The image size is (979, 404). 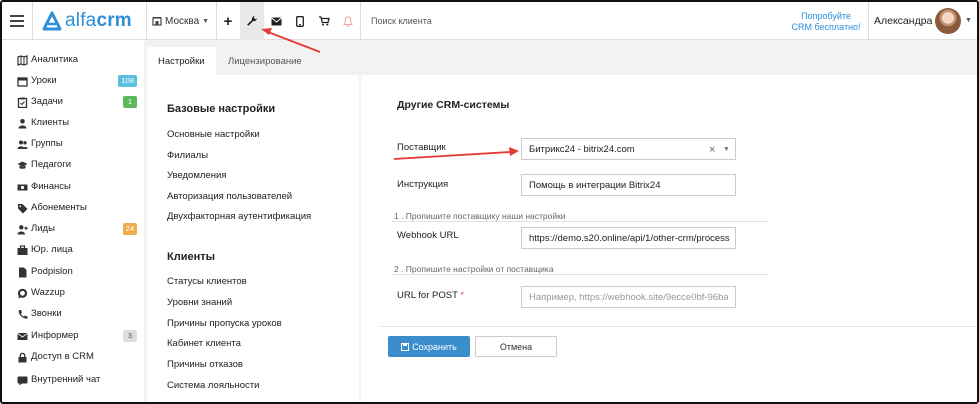 I want to click on count-badge: 24, so click(x=129, y=229).